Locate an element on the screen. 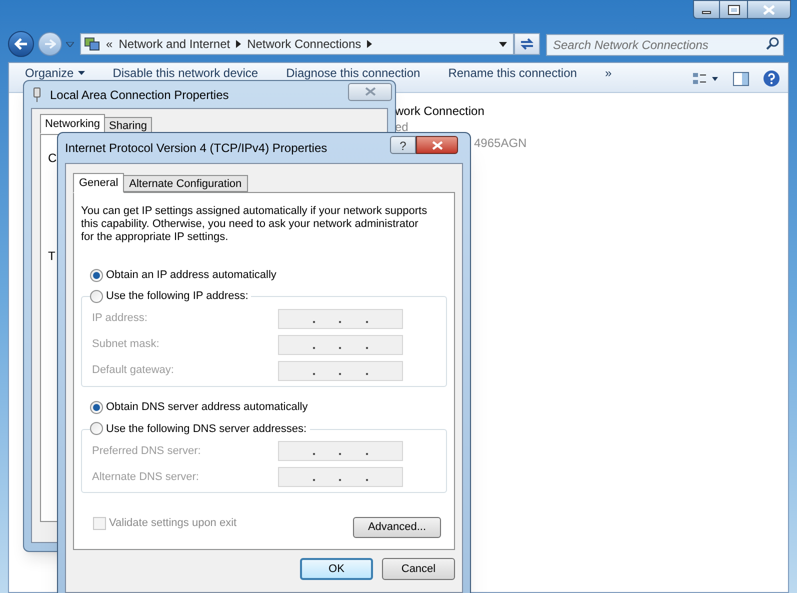 The image size is (797, 593). tab: General is located at coordinates (98, 183).